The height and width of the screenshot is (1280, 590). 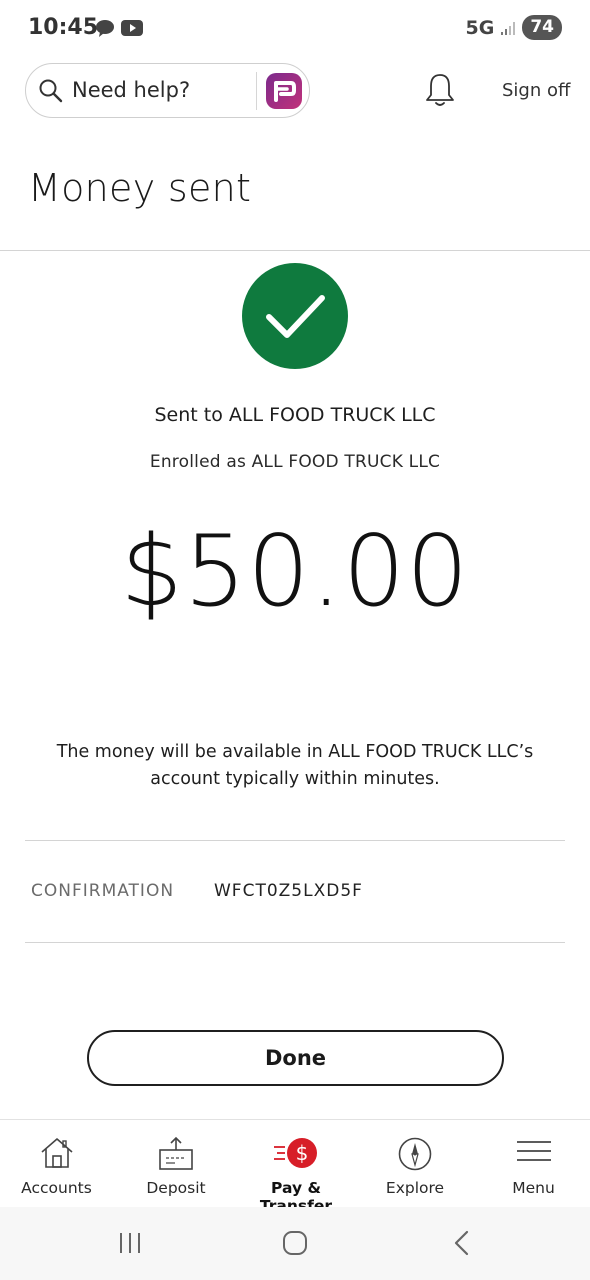 I want to click on nav-menu-label: Menu, so click(x=533, y=1188).